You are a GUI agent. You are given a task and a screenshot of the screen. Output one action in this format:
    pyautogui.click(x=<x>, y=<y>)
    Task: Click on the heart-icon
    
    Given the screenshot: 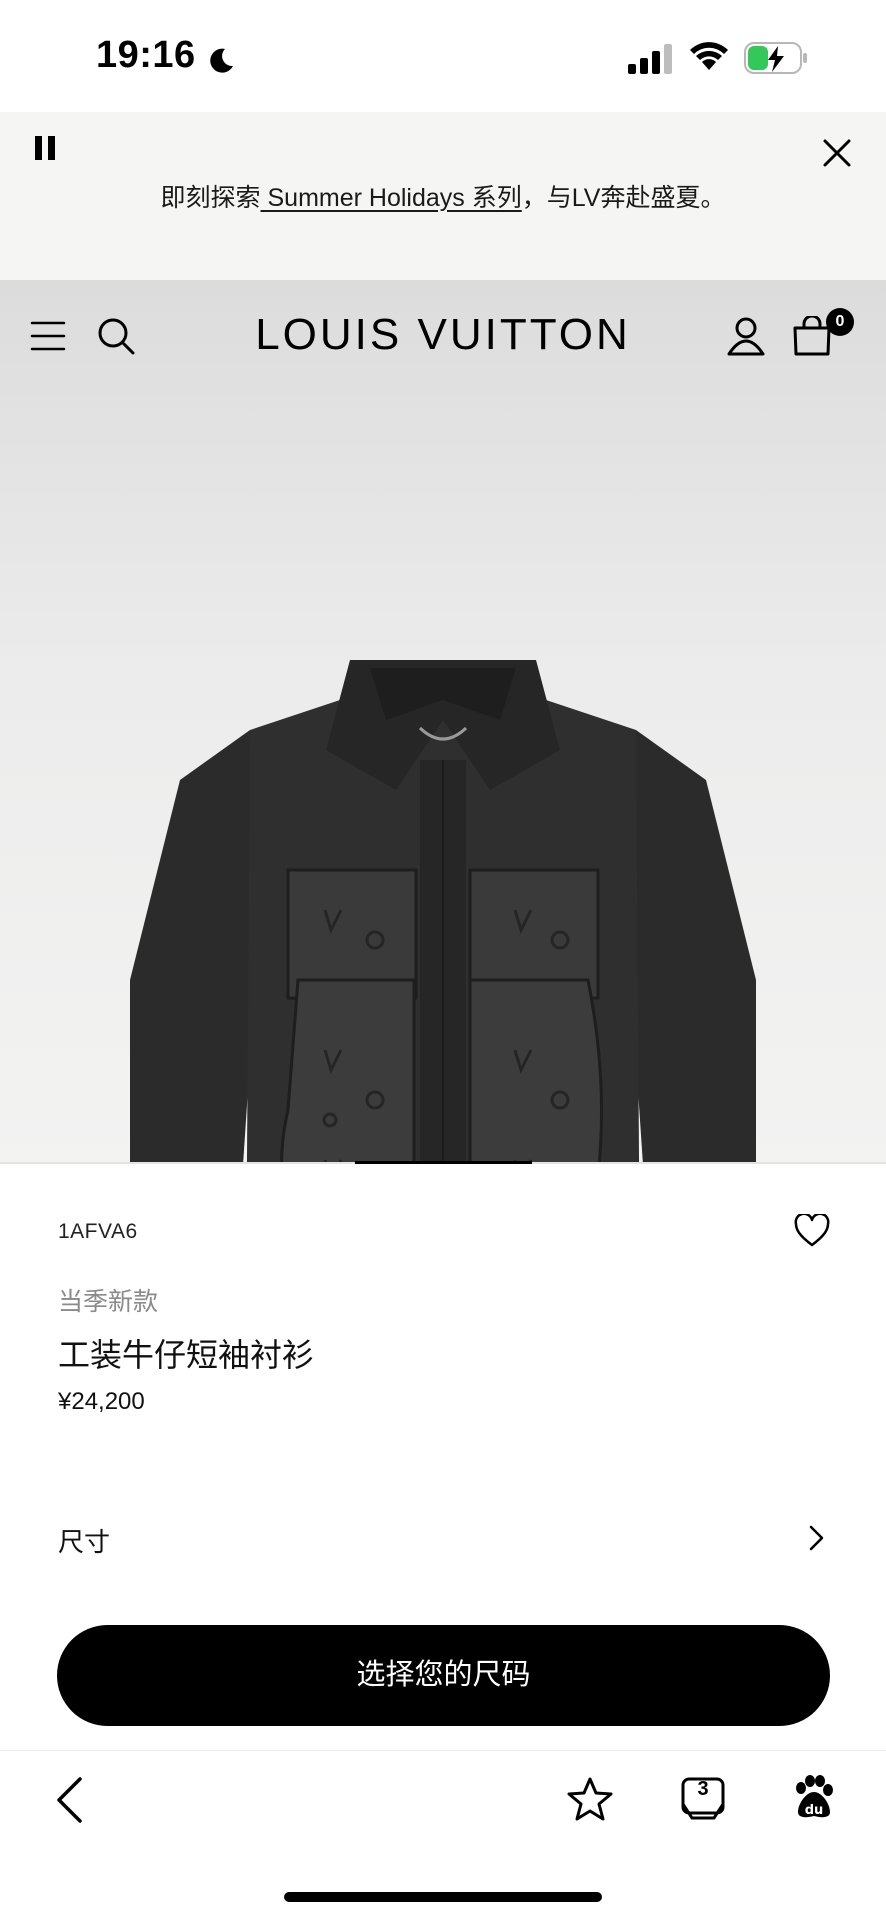 What is the action you would take?
    pyautogui.click(x=812, y=1231)
    